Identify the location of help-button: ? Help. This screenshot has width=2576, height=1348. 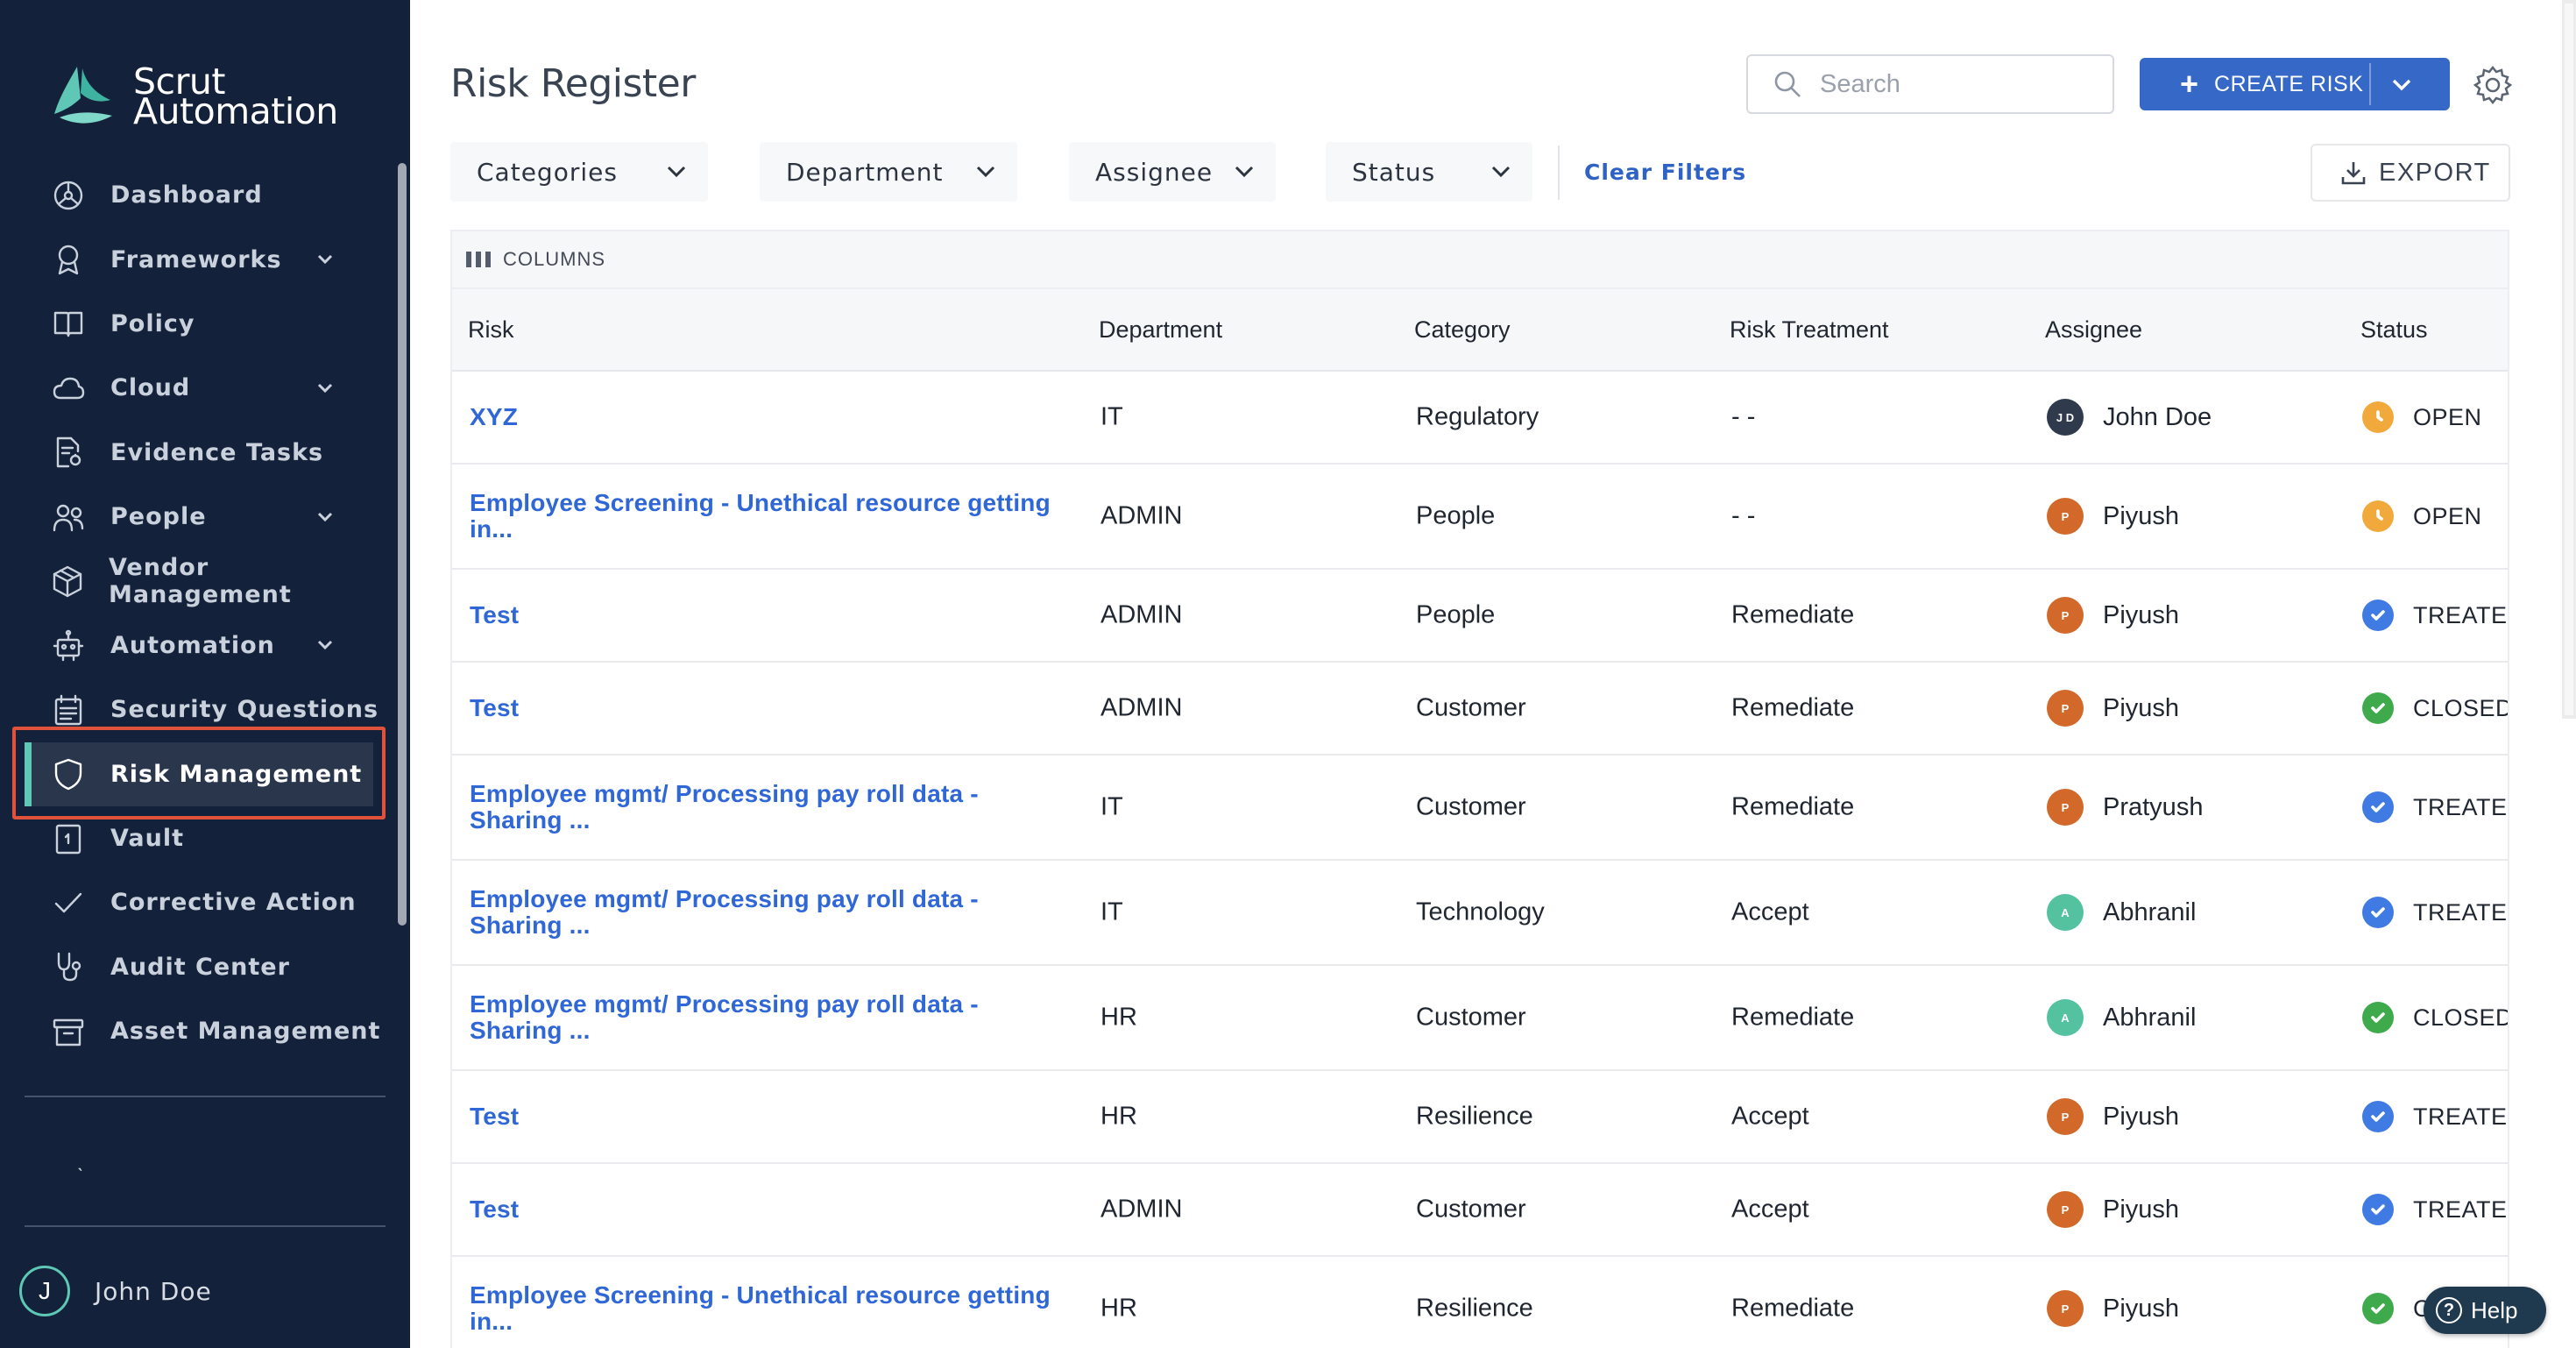
(2485, 1310).